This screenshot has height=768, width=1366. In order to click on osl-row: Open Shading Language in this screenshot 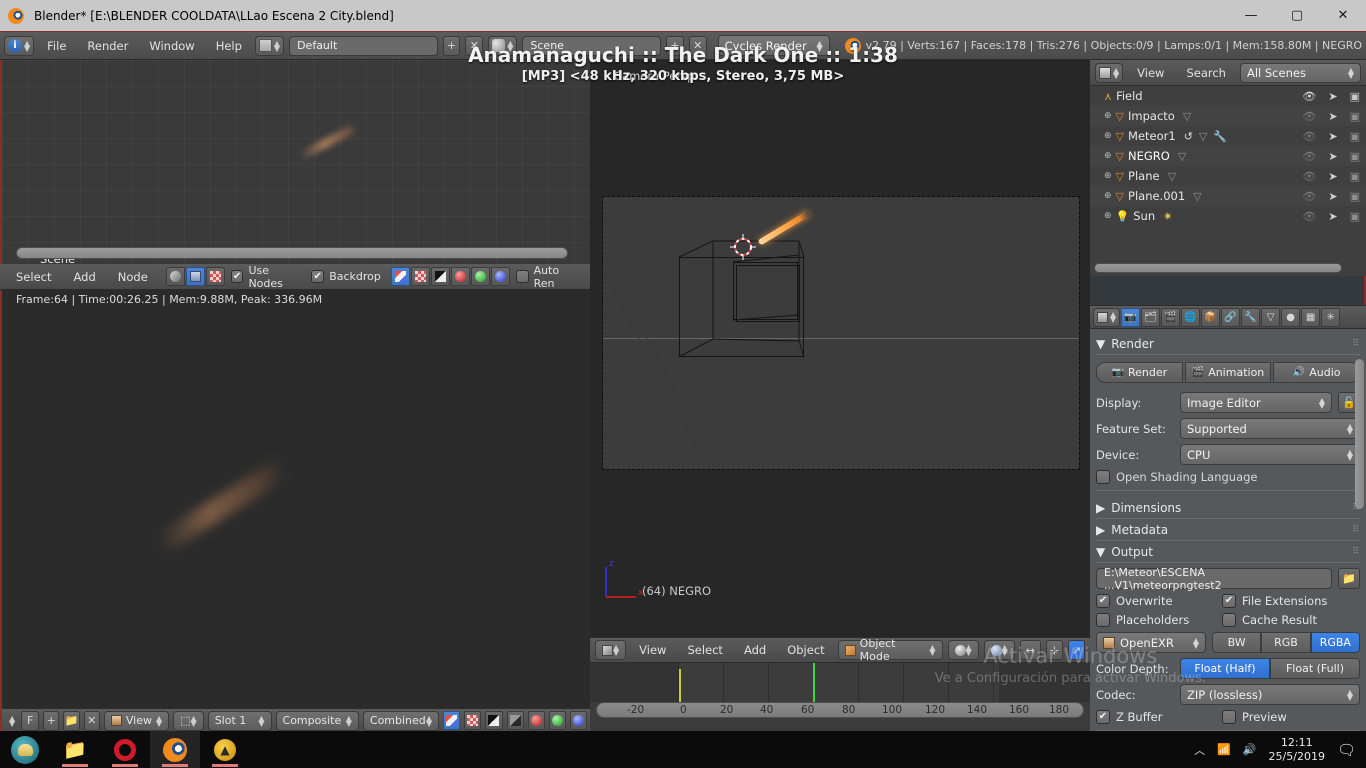, I will do `click(1228, 477)`.